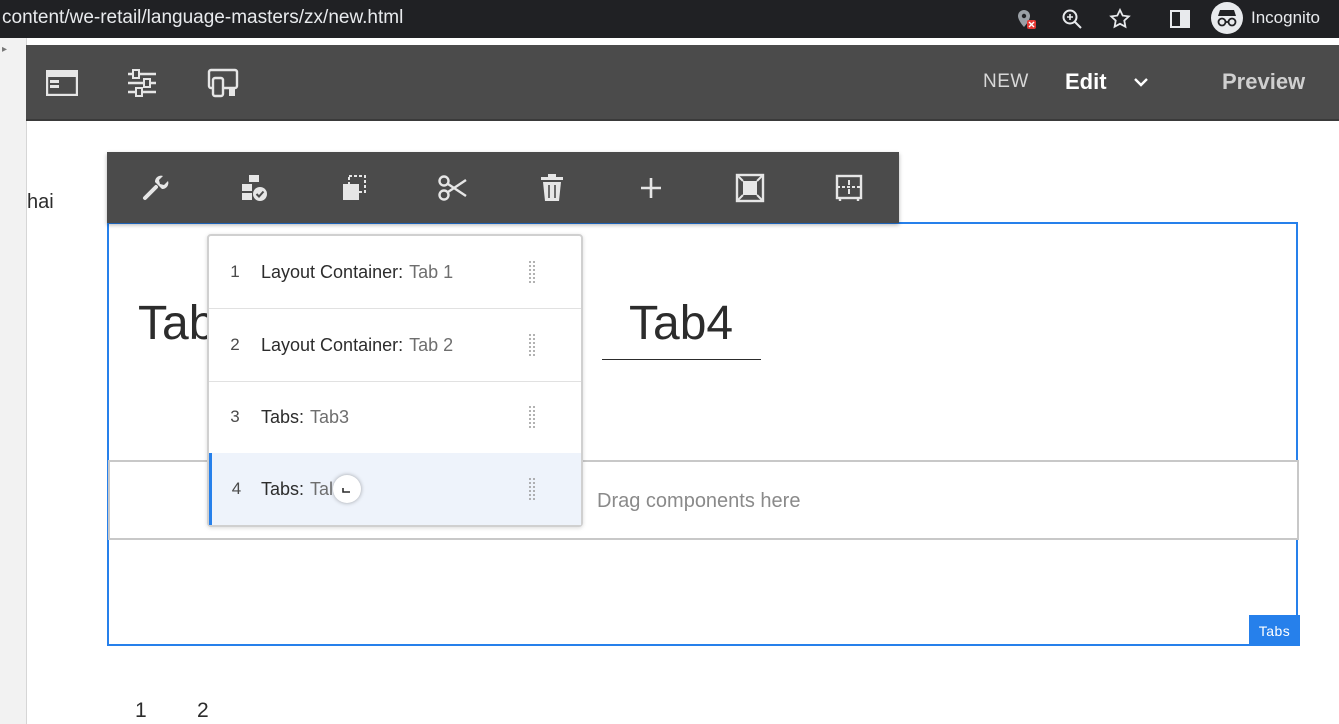  I want to click on panel-list-item: 2 Layout Container: Tab 2, so click(395, 345).